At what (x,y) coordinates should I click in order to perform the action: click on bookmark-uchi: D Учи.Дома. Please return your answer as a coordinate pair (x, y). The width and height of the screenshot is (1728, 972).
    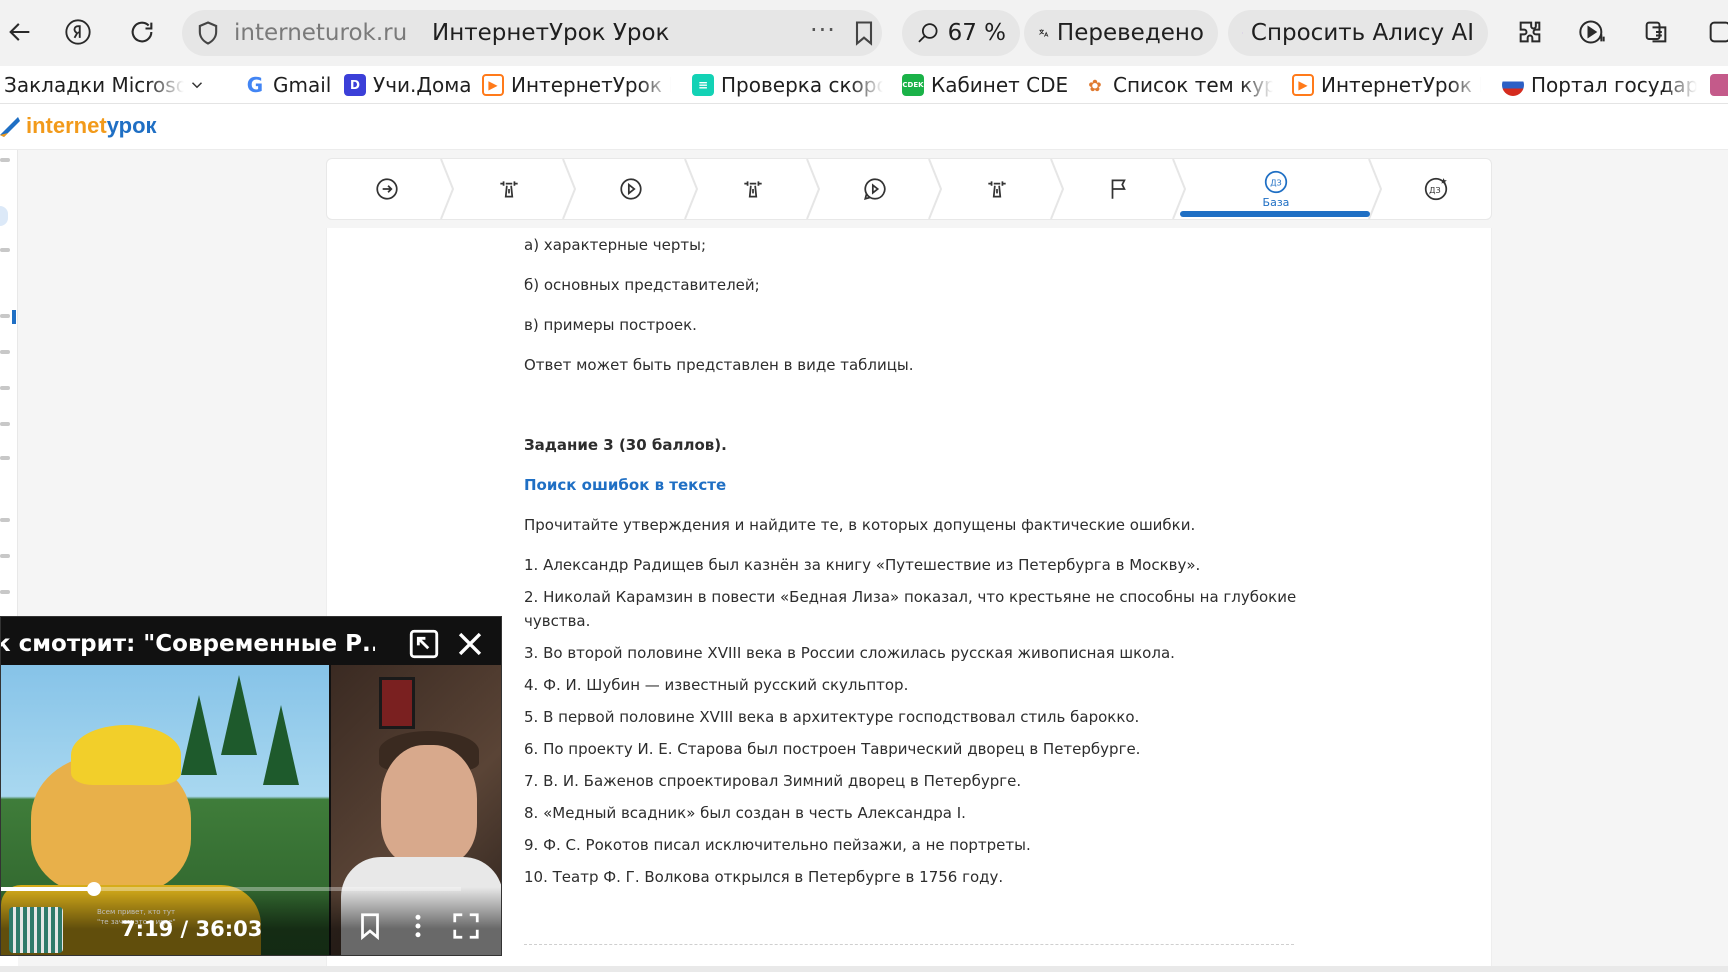
    Looking at the image, I should click on (407, 85).